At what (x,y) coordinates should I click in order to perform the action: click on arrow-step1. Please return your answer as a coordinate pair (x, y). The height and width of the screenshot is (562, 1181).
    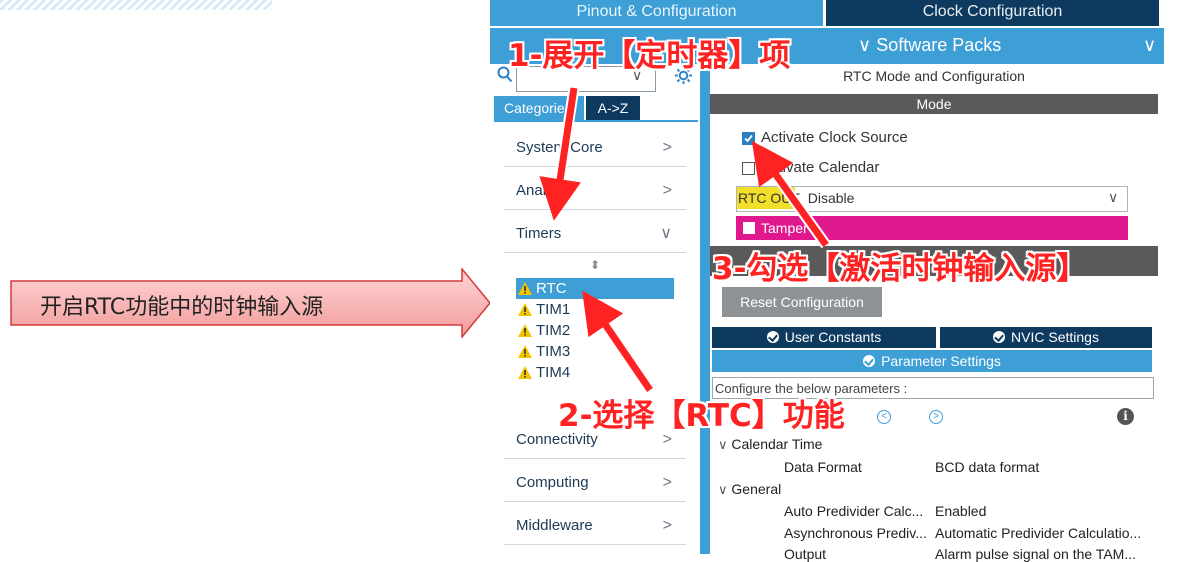
    Looking at the image, I should click on (560, 154).